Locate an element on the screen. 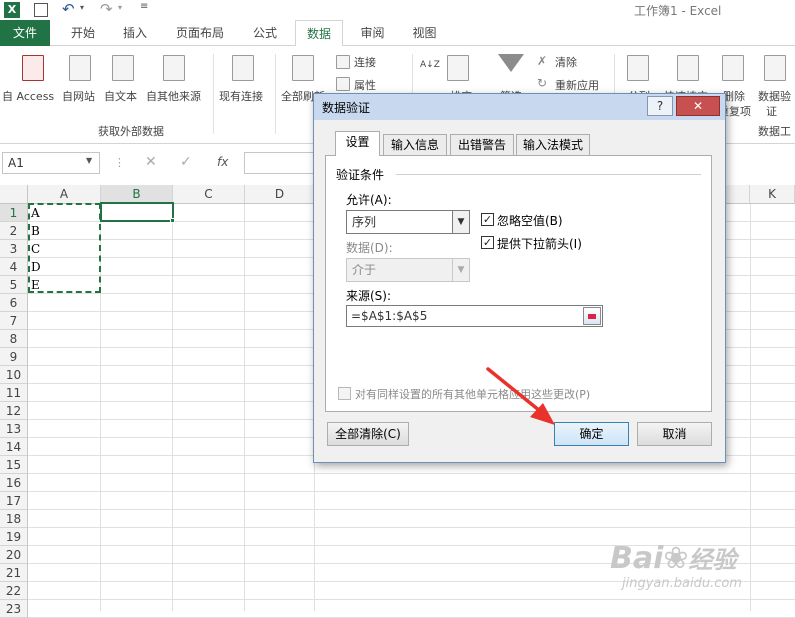  undo-icon: ↶ is located at coordinates (68, 9).